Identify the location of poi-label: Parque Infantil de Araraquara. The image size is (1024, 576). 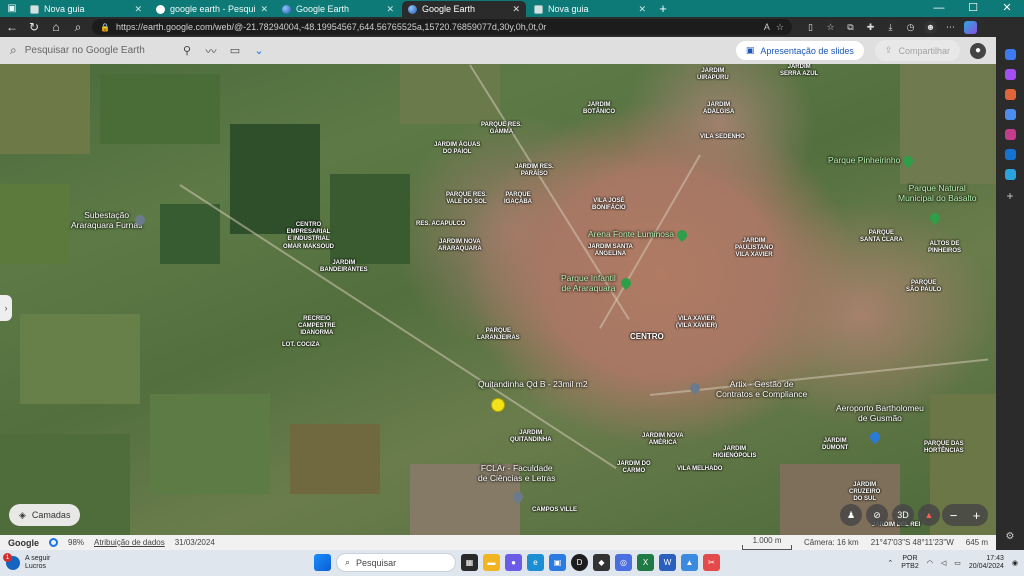
(588, 283).